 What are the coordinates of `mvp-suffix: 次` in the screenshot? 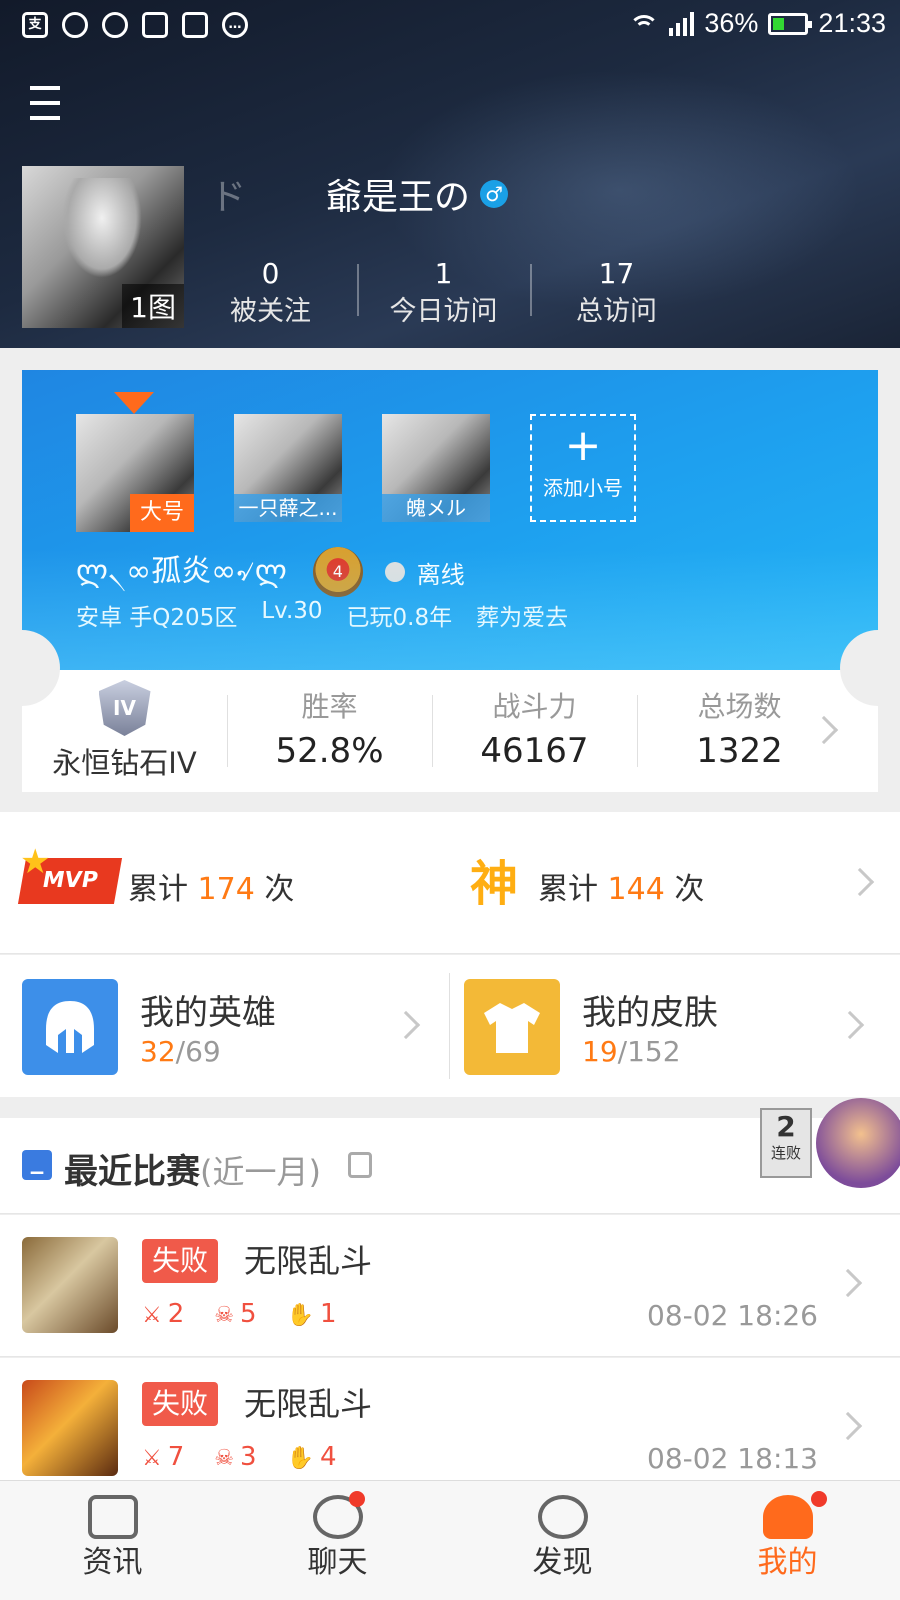 It's located at (279, 889).